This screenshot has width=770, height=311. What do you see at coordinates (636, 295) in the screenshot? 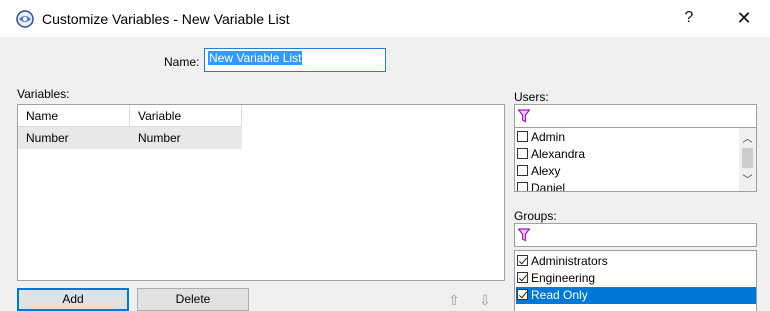
I see `list-item-read-only: Read Only` at bounding box center [636, 295].